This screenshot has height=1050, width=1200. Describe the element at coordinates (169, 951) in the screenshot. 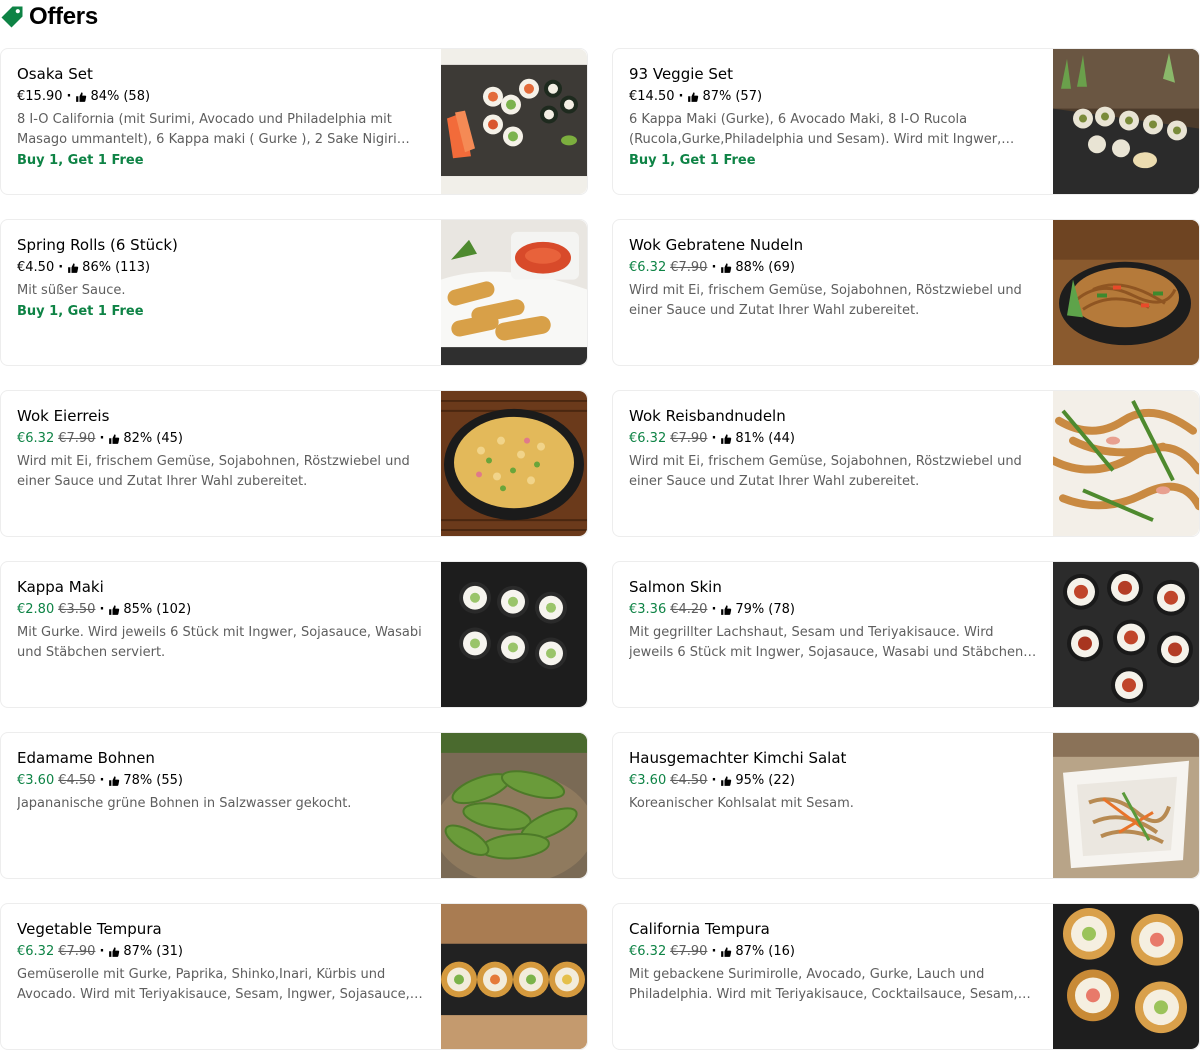

I see `item-rating-count: (31)` at that location.